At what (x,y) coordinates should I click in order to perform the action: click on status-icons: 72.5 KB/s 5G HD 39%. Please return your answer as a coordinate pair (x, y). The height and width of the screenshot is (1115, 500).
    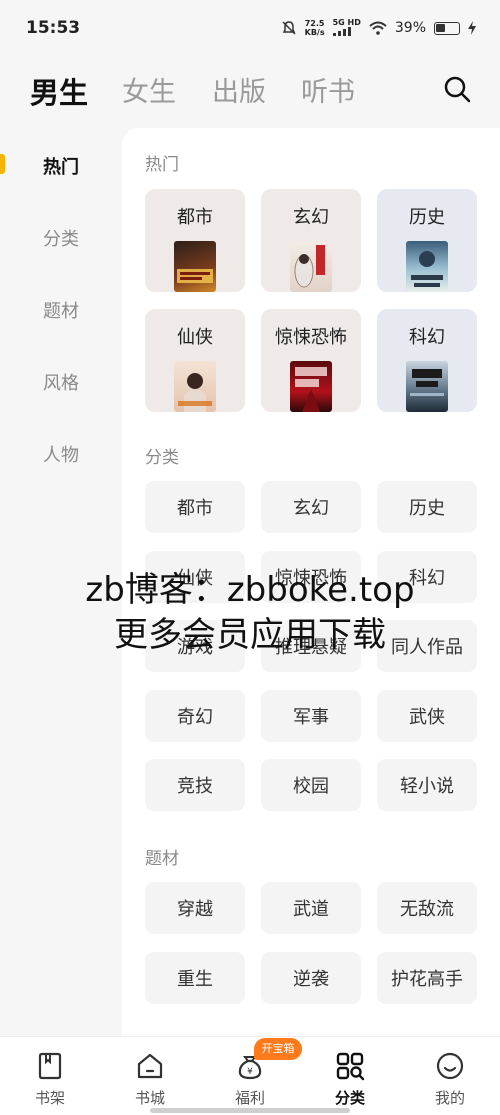
    Looking at the image, I should click on (378, 28).